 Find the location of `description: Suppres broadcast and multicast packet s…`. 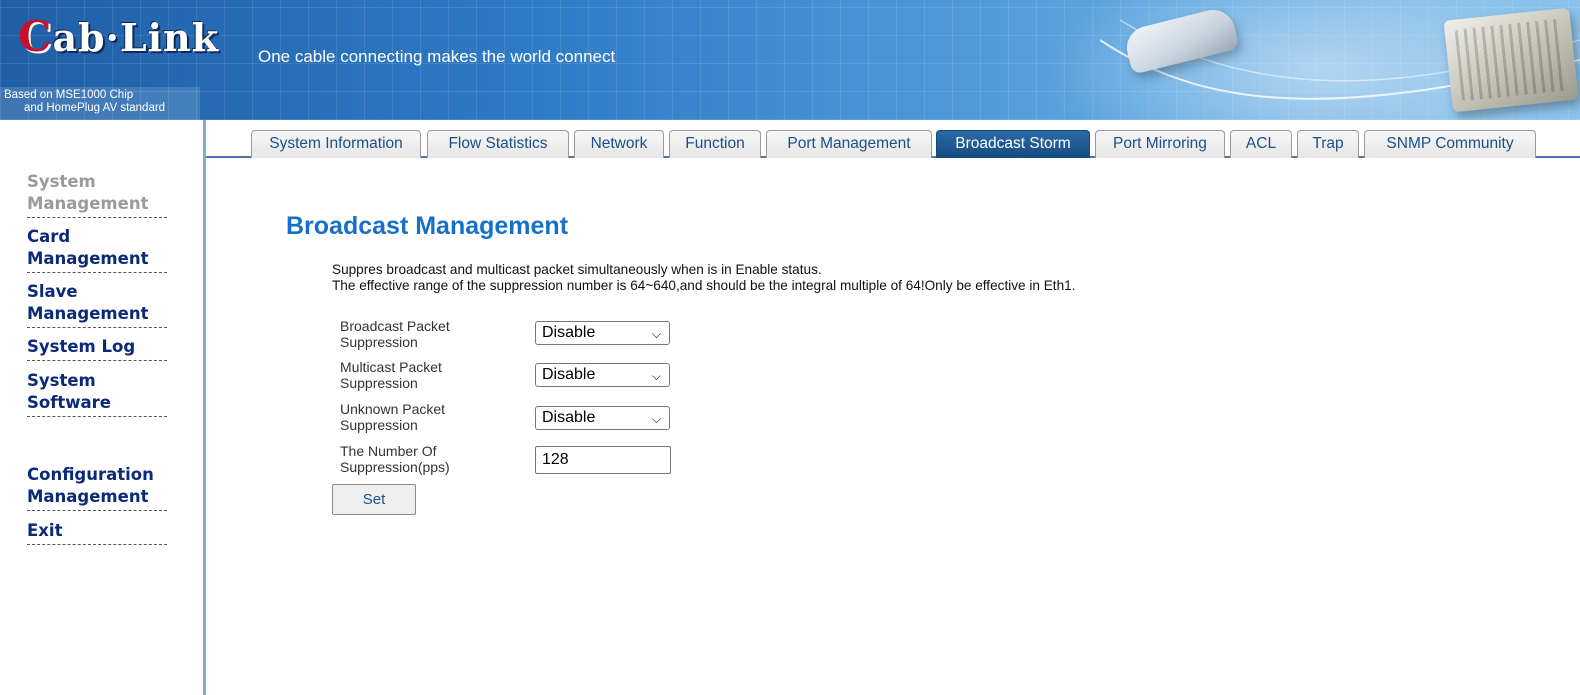

description: Suppres broadcast and multicast packet s… is located at coordinates (703, 278).